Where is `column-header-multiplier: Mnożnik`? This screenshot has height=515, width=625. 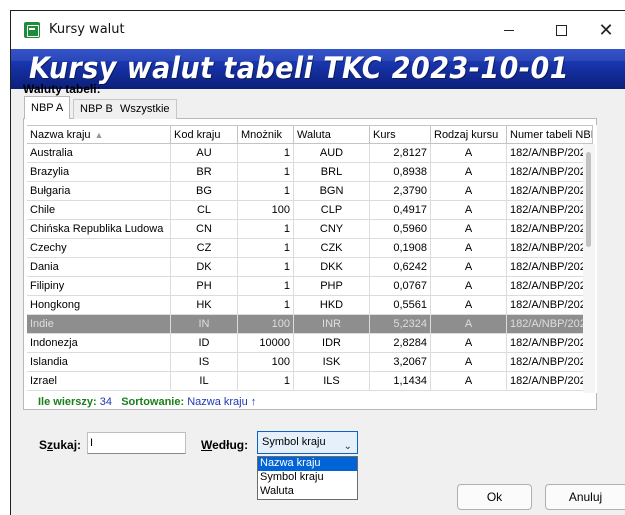
column-header-multiplier: Mnożnik is located at coordinates (266, 134).